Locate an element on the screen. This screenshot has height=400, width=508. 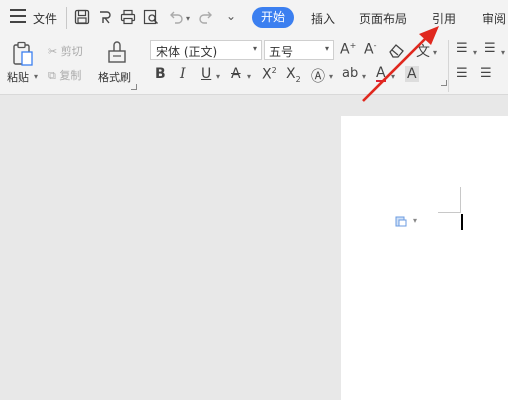
save-icon is located at coordinates (82, 17).